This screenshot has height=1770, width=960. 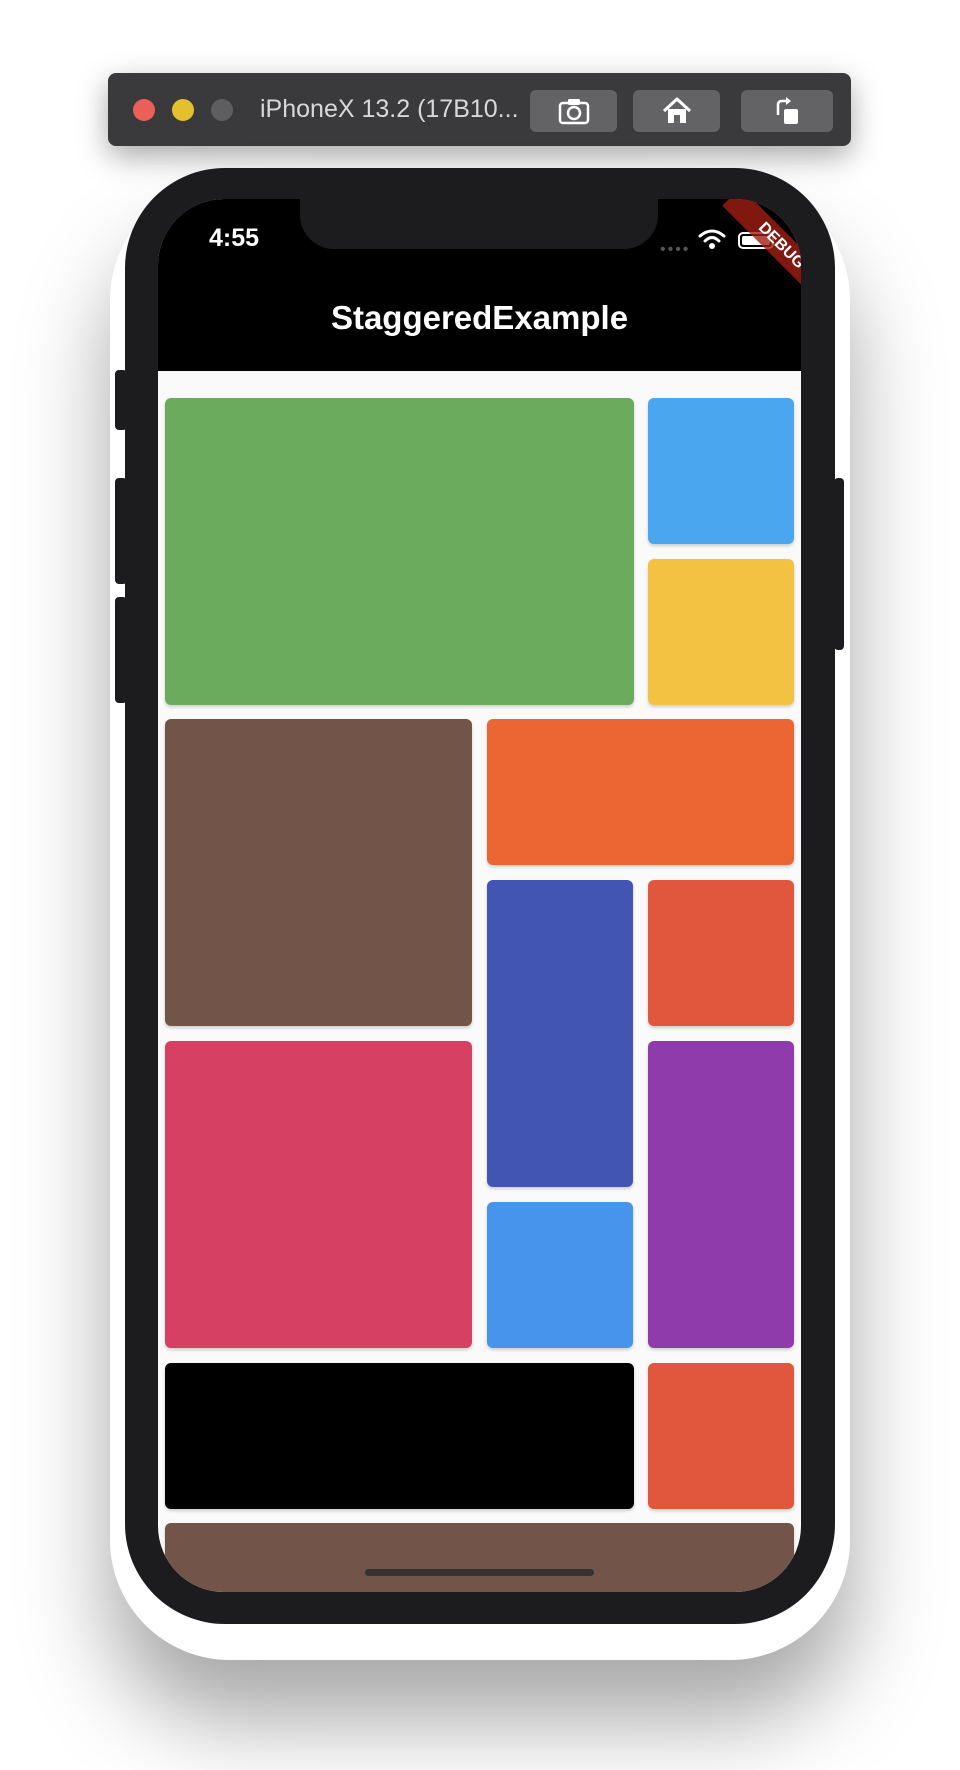 What do you see at coordinates (761, 252) in the screenshot?
I see `debug-banner-label: DEBUG` at bounding box center [761, 252].